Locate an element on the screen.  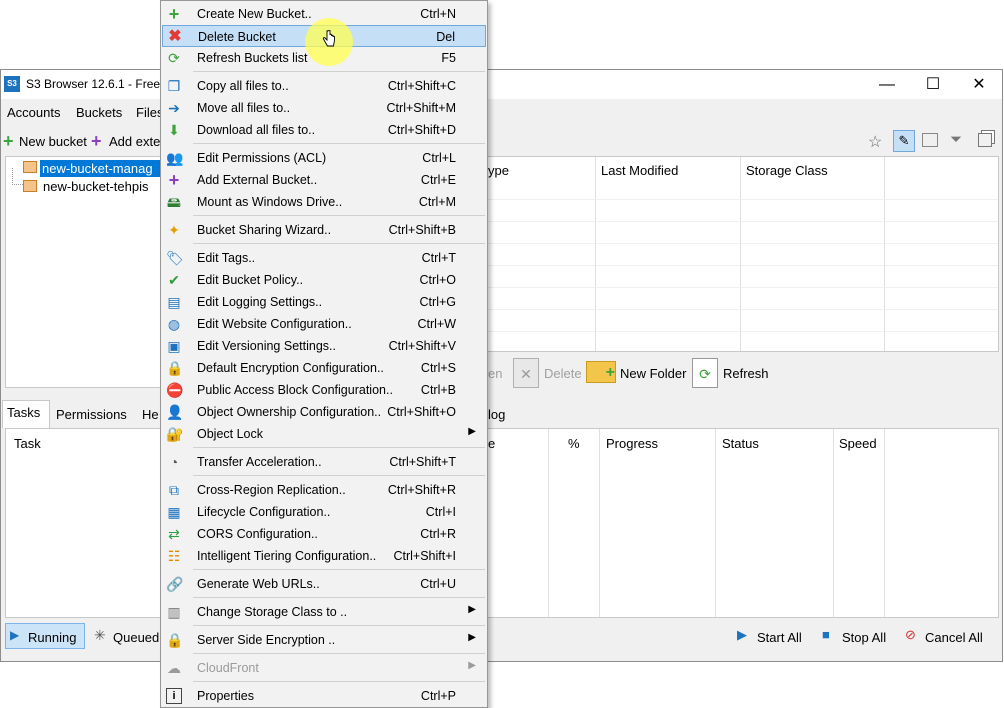
tiering-icon: ☷ is located at coordinates (174, 556).